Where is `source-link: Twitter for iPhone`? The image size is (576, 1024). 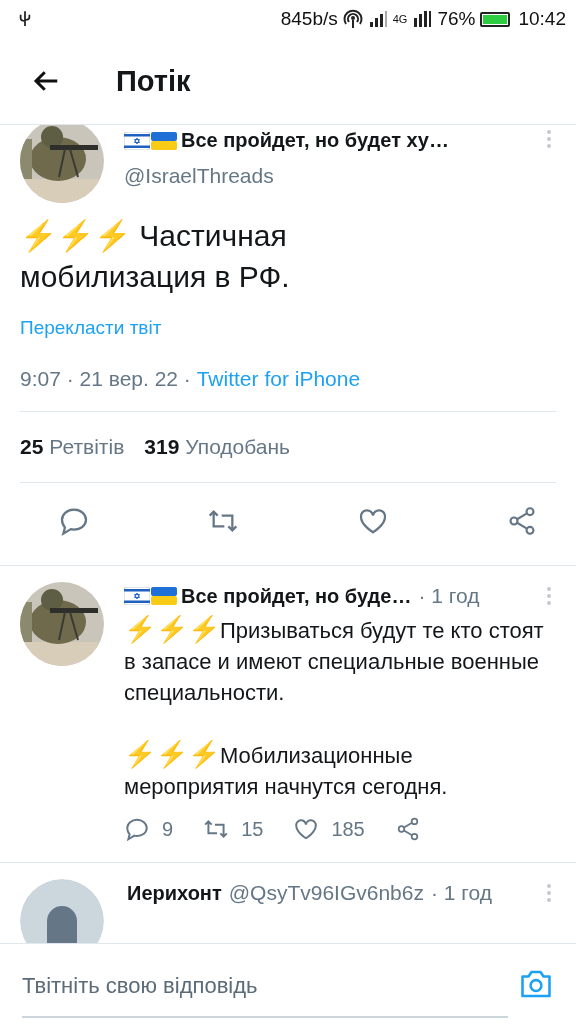
source-link: Twitter for iPhone is located at coordinates (278, 378).